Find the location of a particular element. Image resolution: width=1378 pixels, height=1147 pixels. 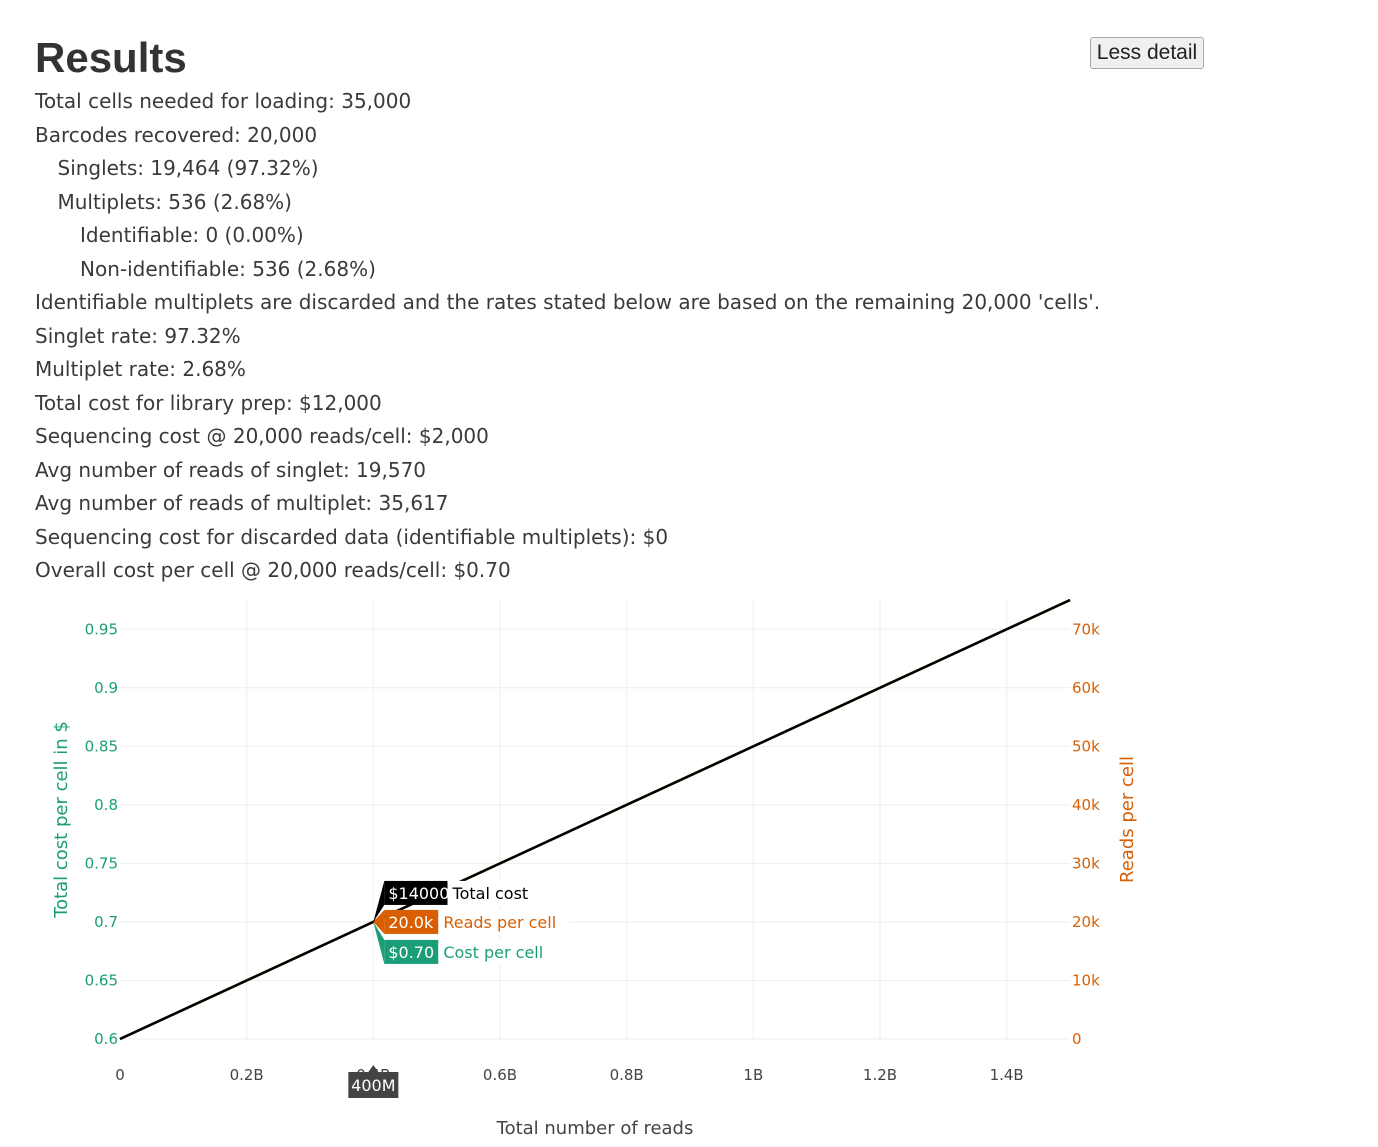

less-detail-button: Less detail is located at coordinates (1147, 53).